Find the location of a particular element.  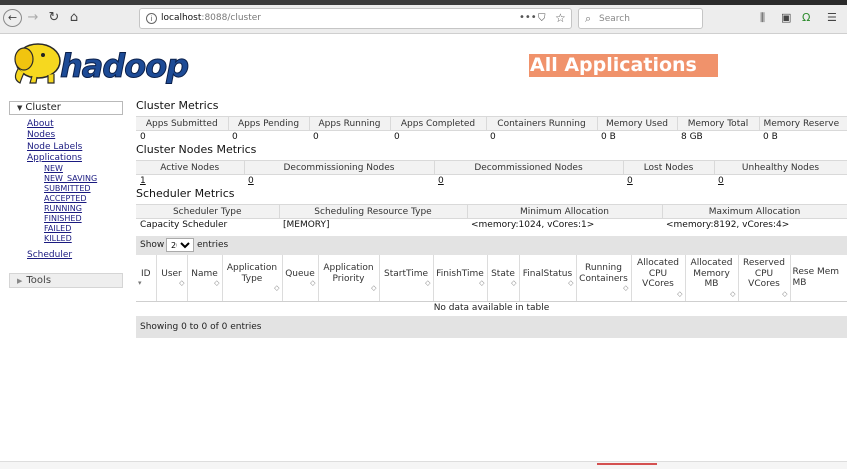

sidebar-item-killed: KILLED is located at coordinates (83, 239).